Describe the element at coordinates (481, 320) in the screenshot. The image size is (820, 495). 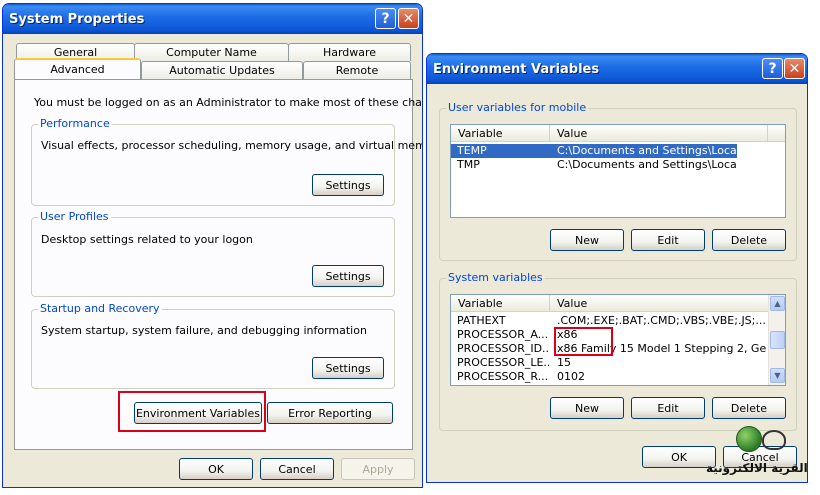
I see `system-var-name: PATHEXT` at that location.